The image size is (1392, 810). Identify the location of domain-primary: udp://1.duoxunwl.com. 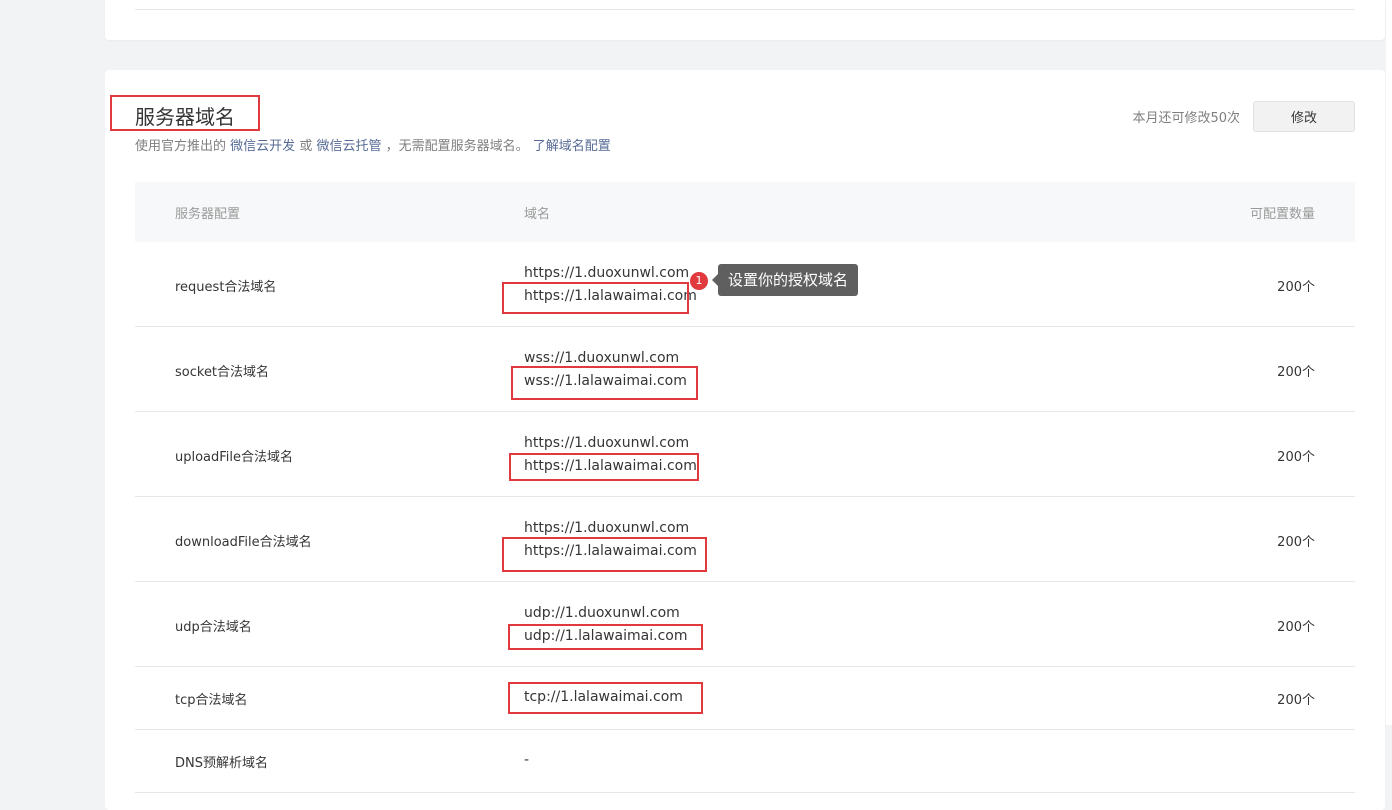
(602, 613).